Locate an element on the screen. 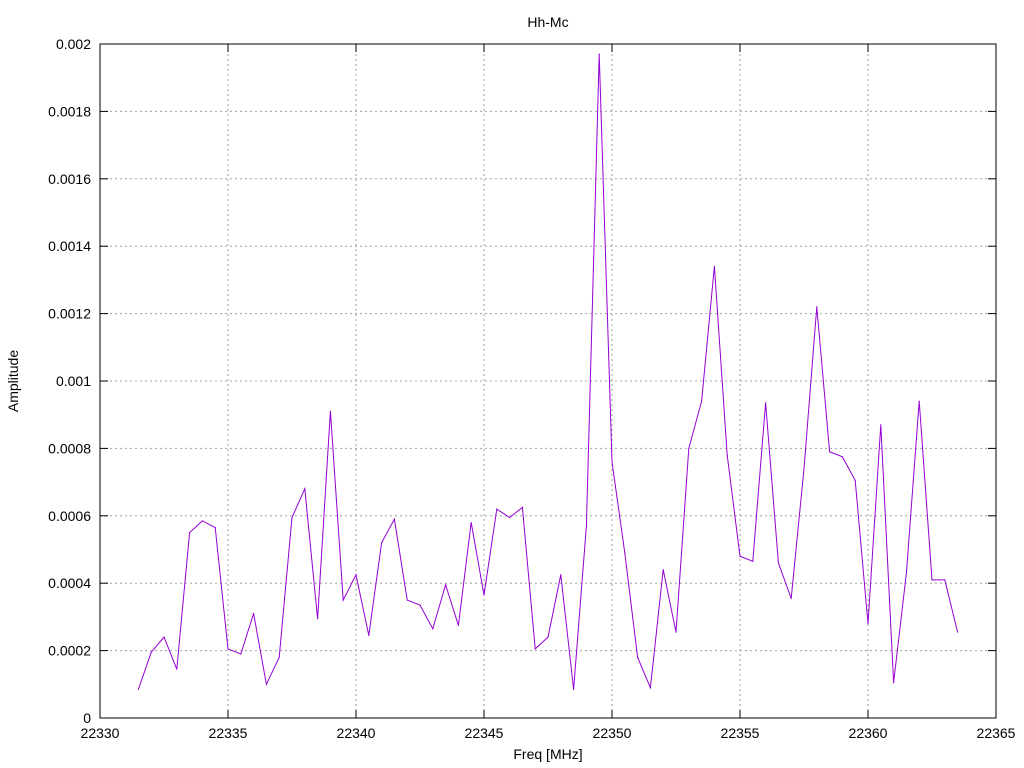  x-tick-label: 22345 is located at coordinates (484, 733).